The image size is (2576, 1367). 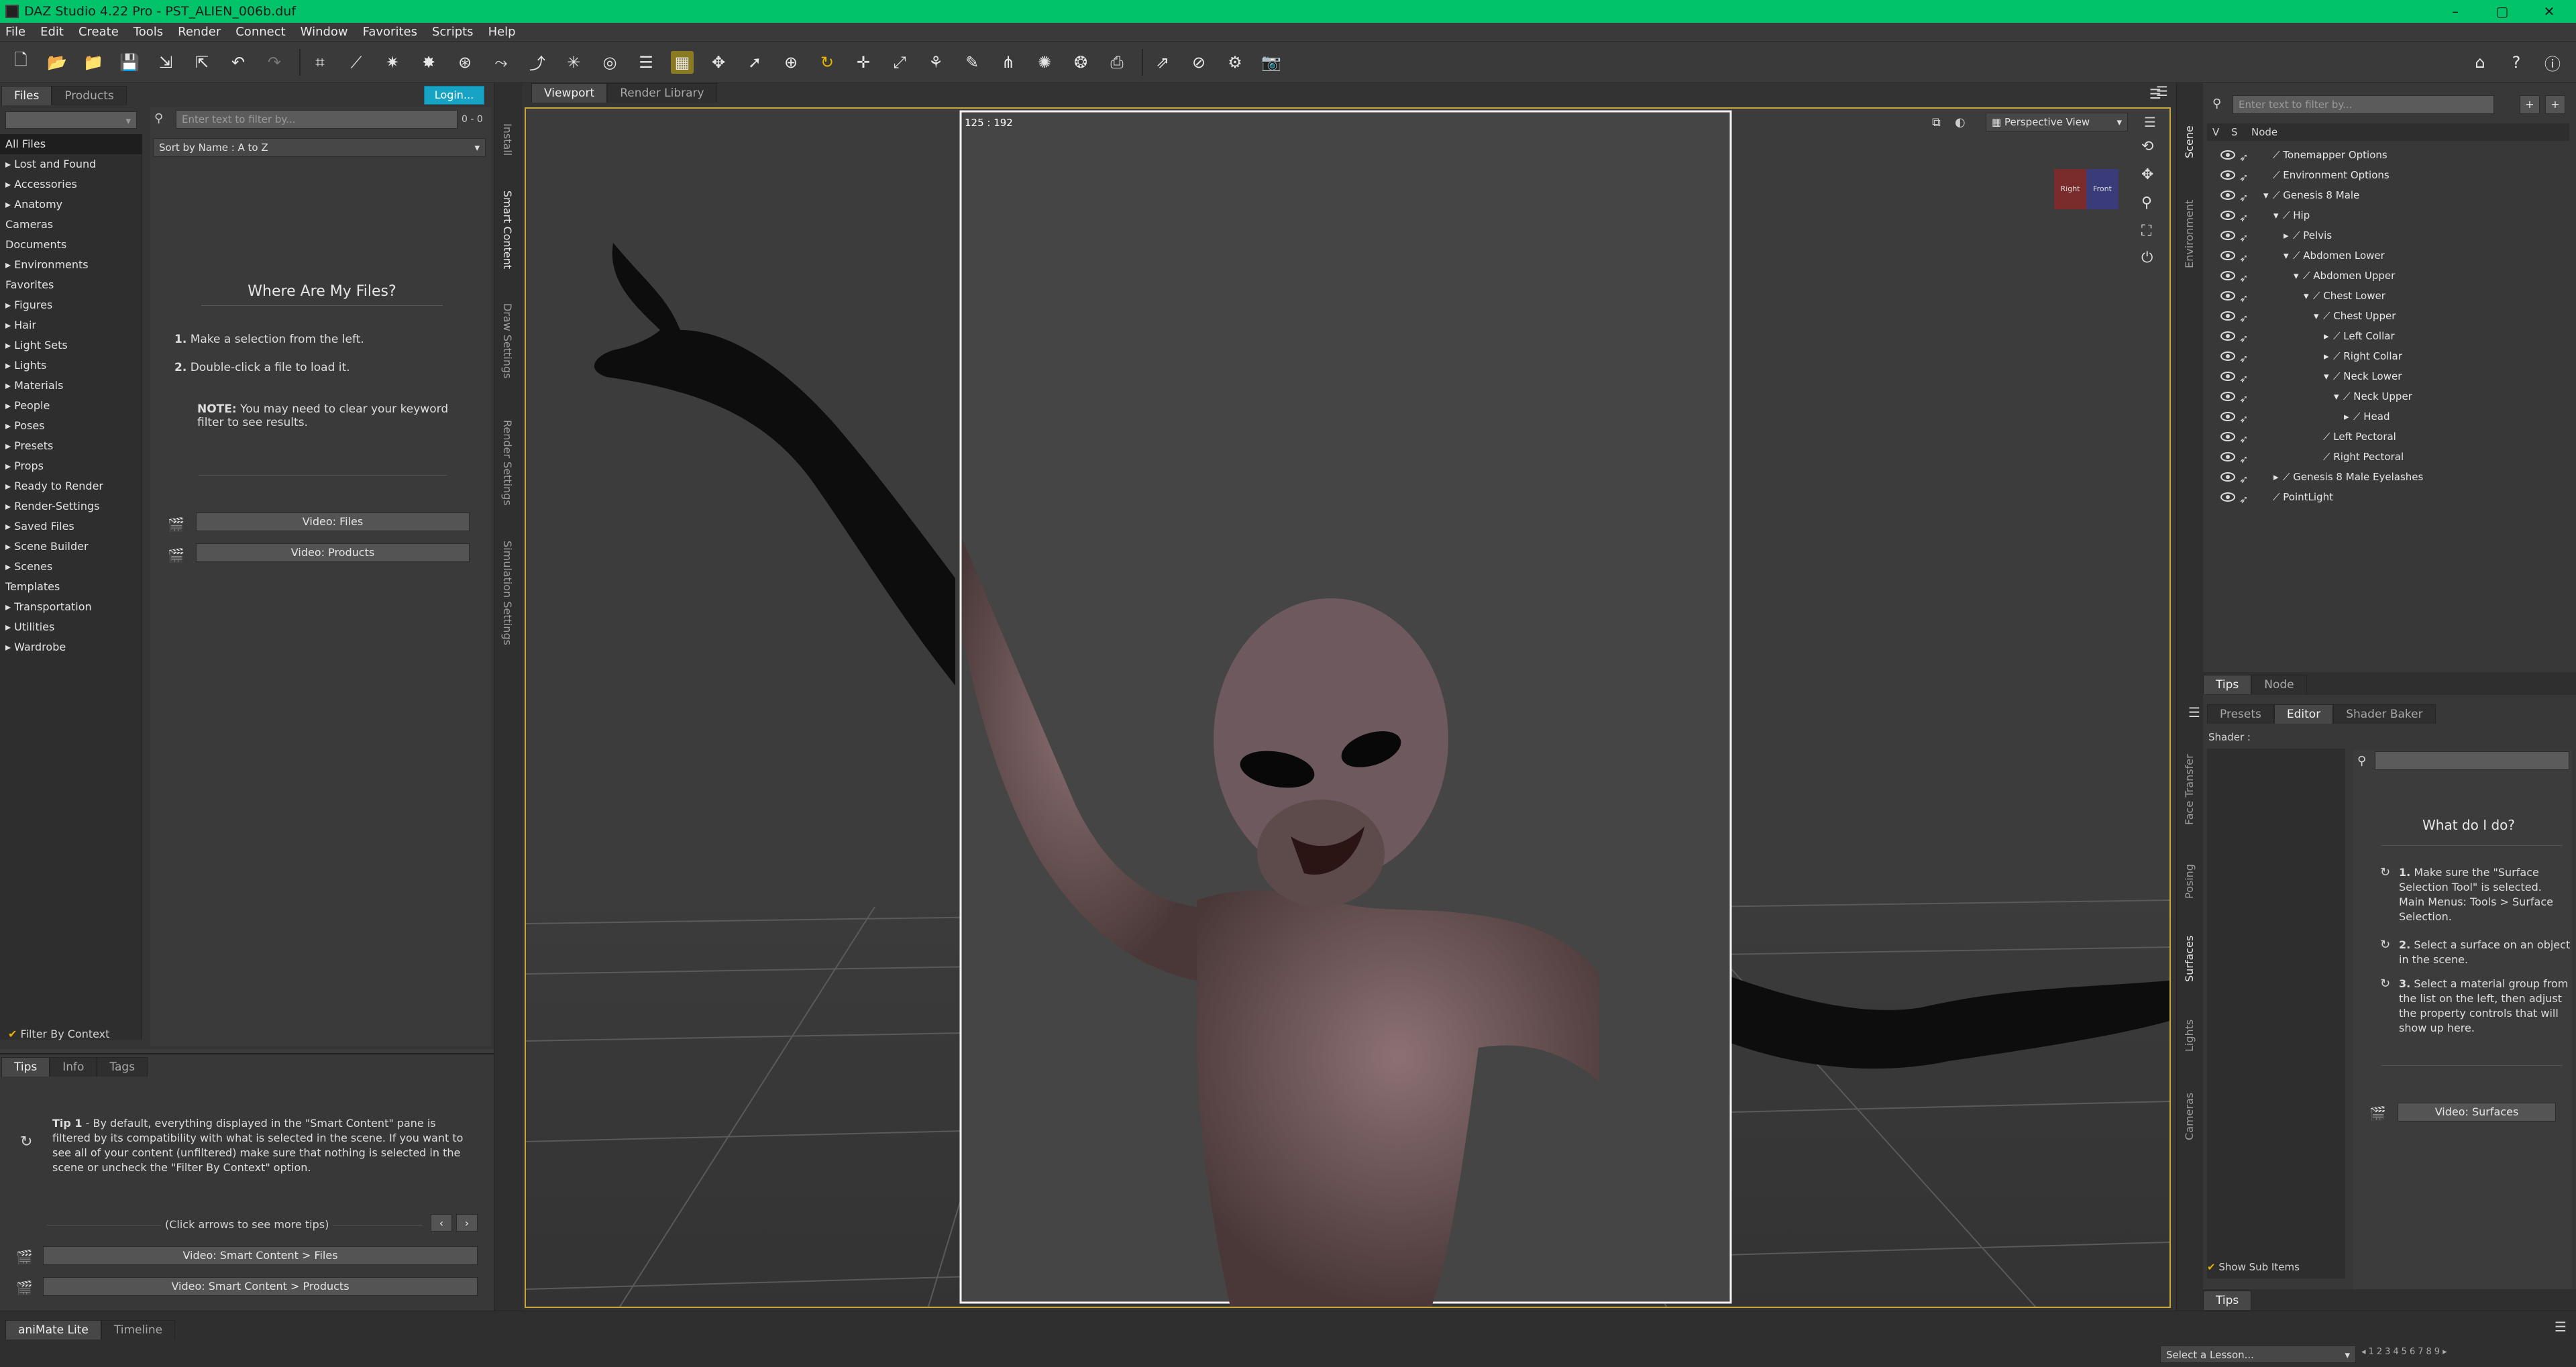 I want to click on page-prev: ◂, so click(x=2363, y=1352).